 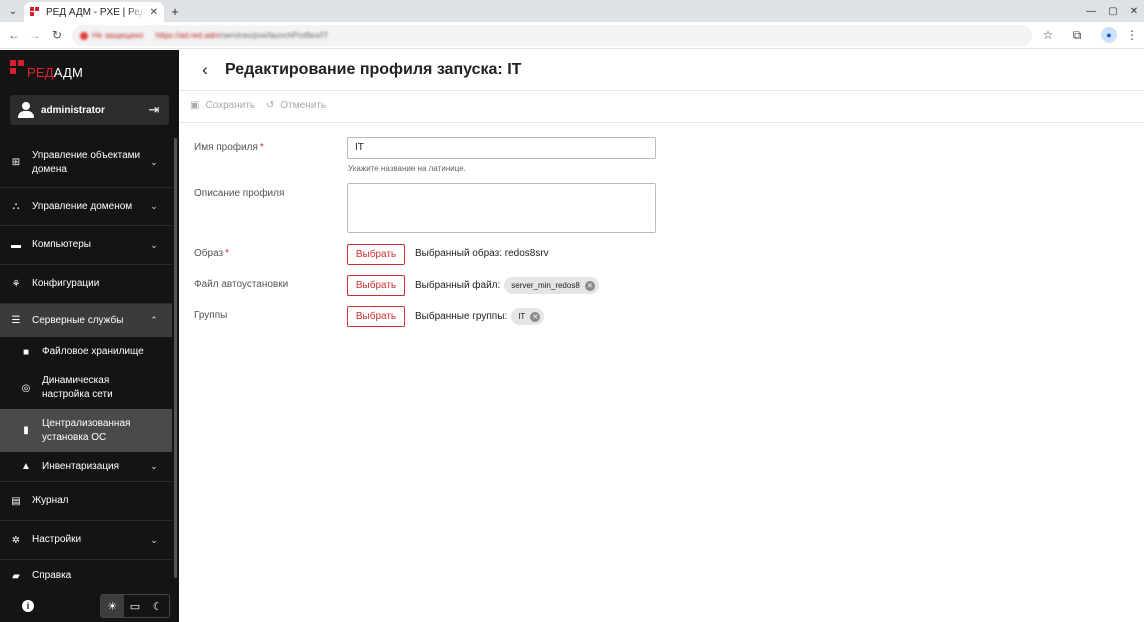 What do you see at coordinates (1048, 35) in the screenshot?
I see `bookmark-star-icon: ☆` at bounding box center [1048, 35].